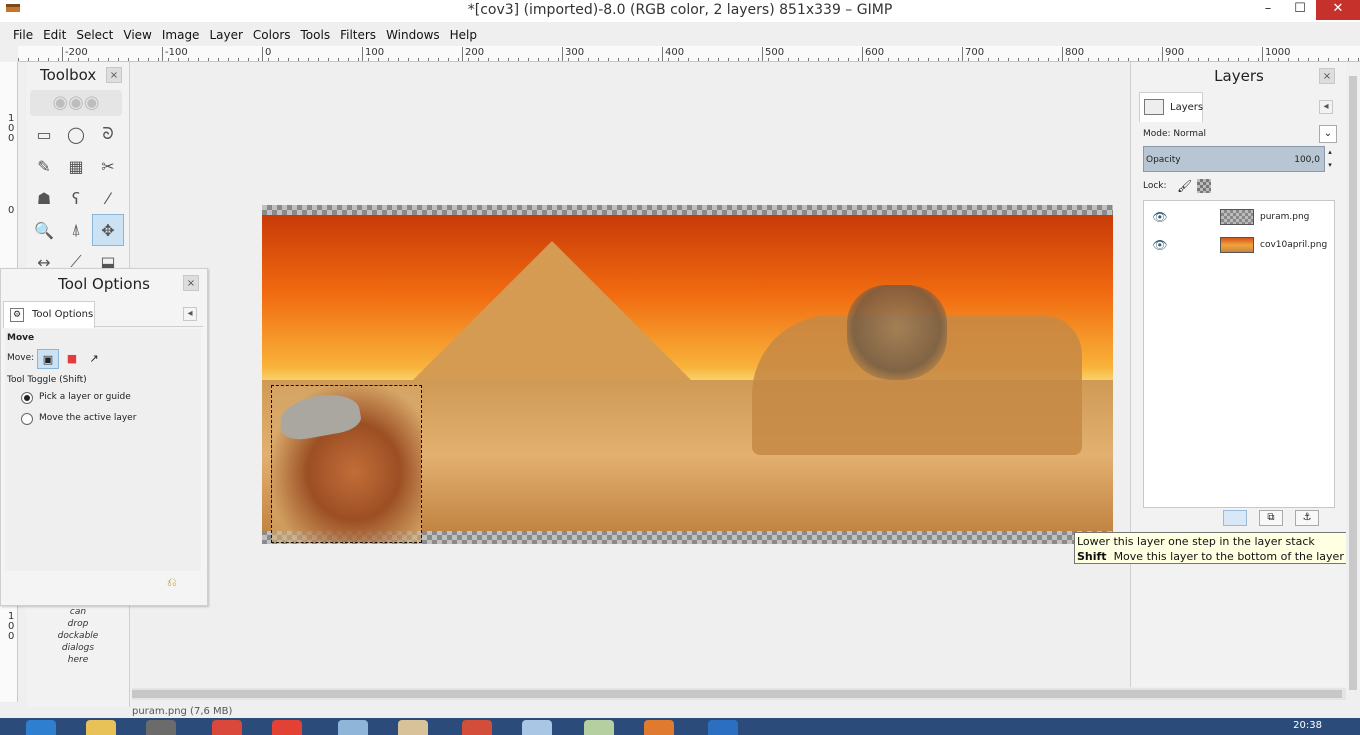  I want to click on fuzzy-select-icon: ✎, so click(44, 166).